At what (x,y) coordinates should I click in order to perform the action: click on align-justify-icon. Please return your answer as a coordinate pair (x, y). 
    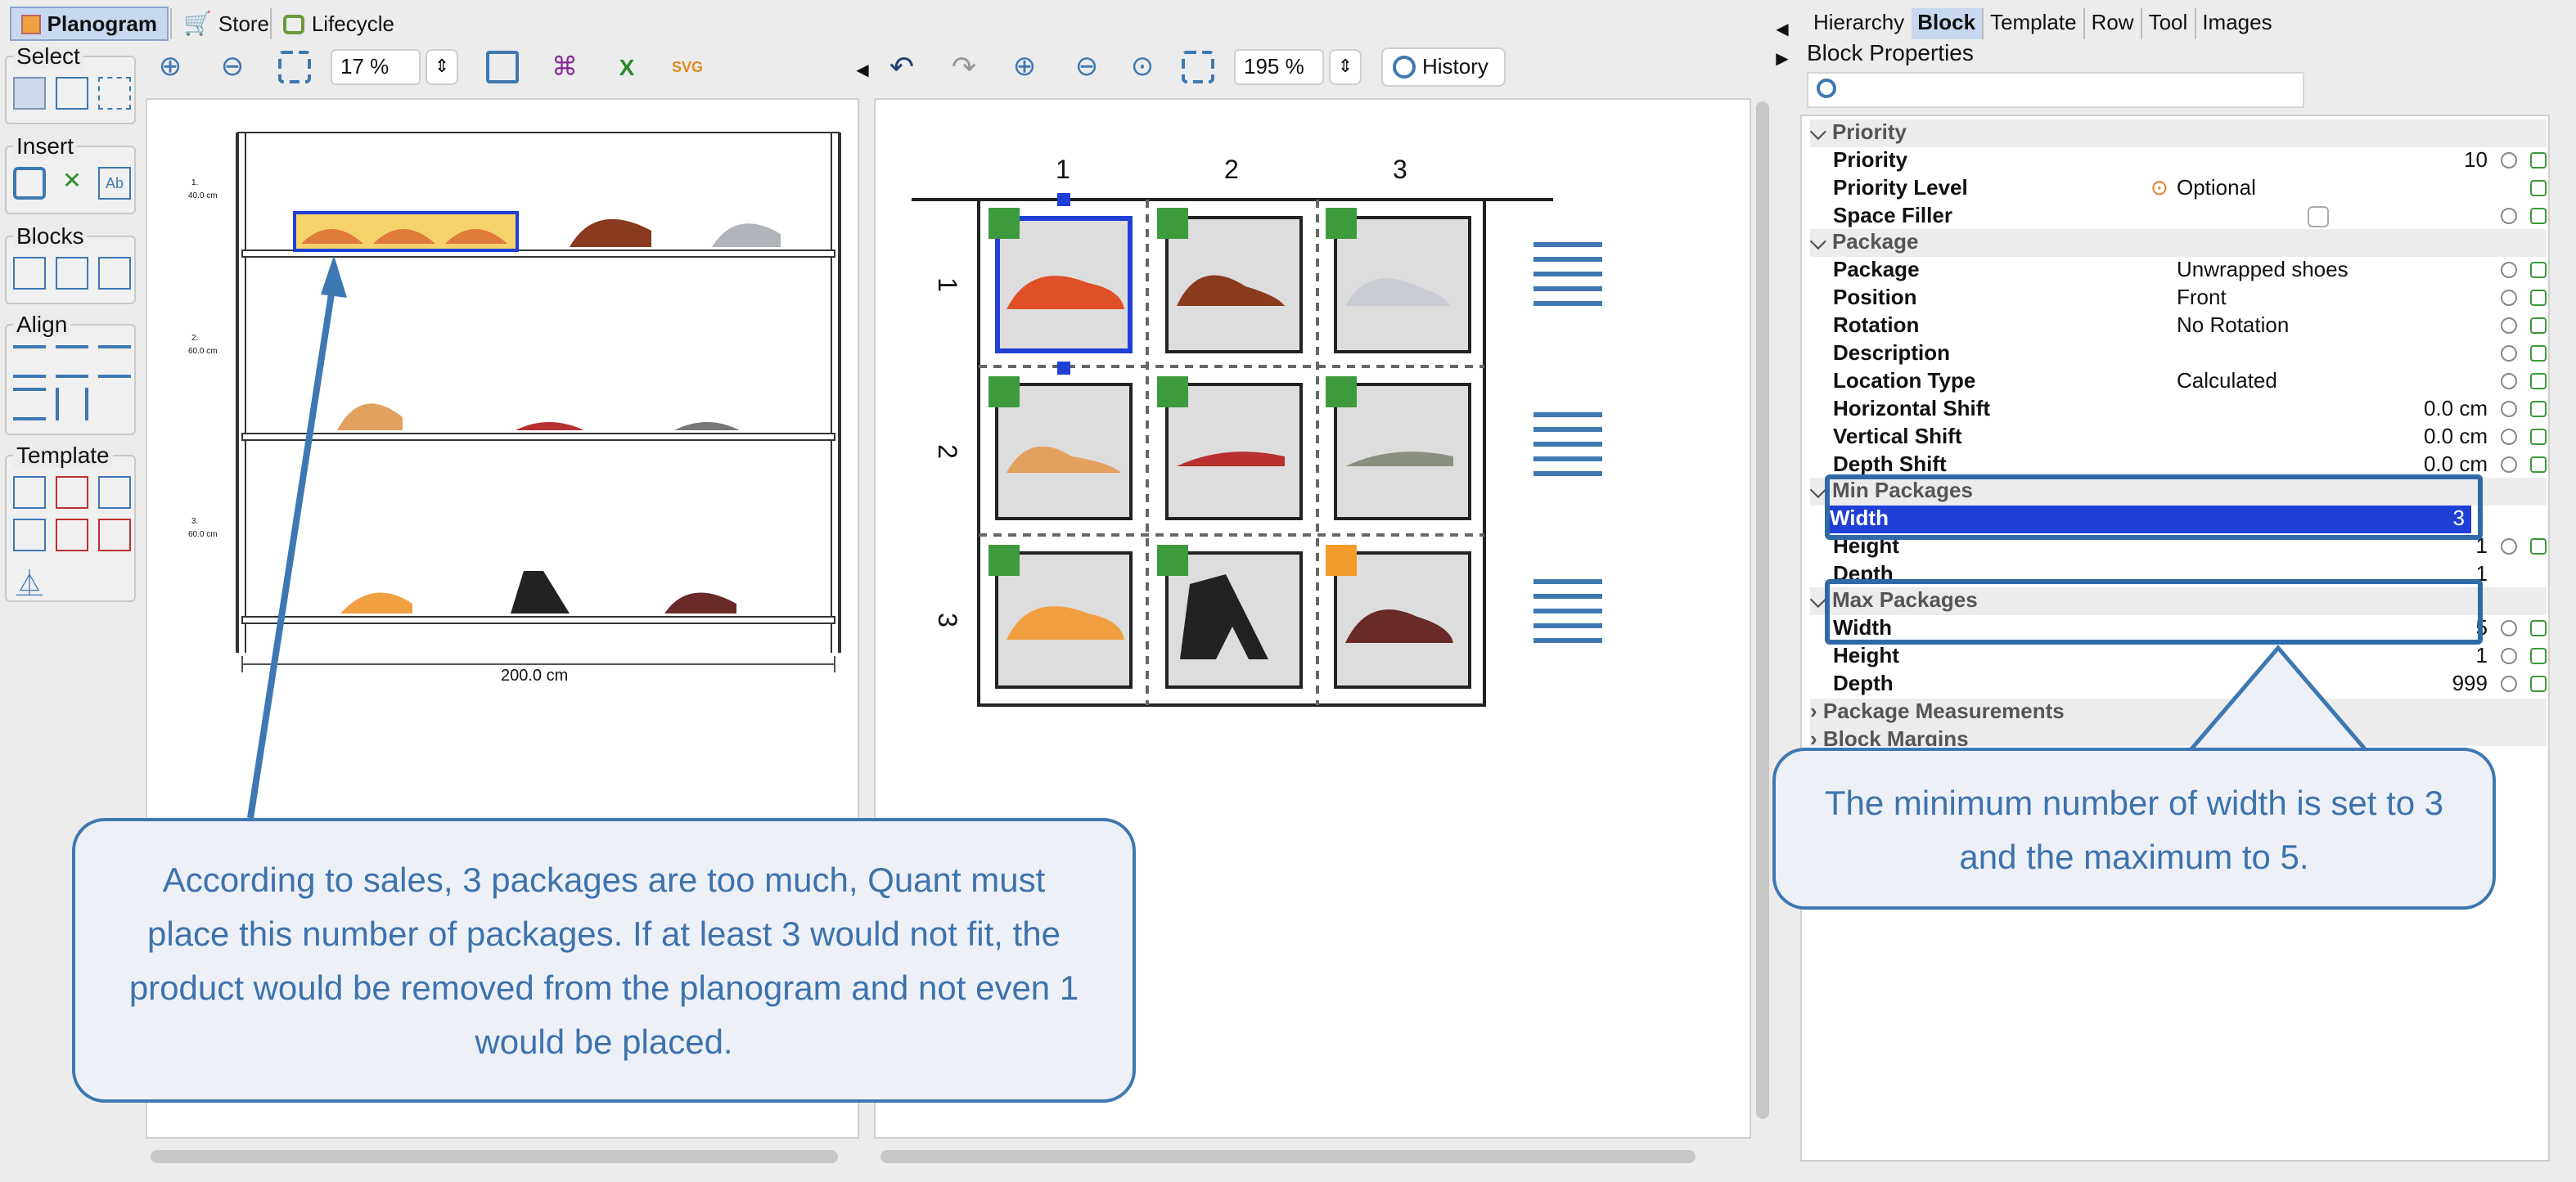
    Looking at the image, I should click on (30, 404).